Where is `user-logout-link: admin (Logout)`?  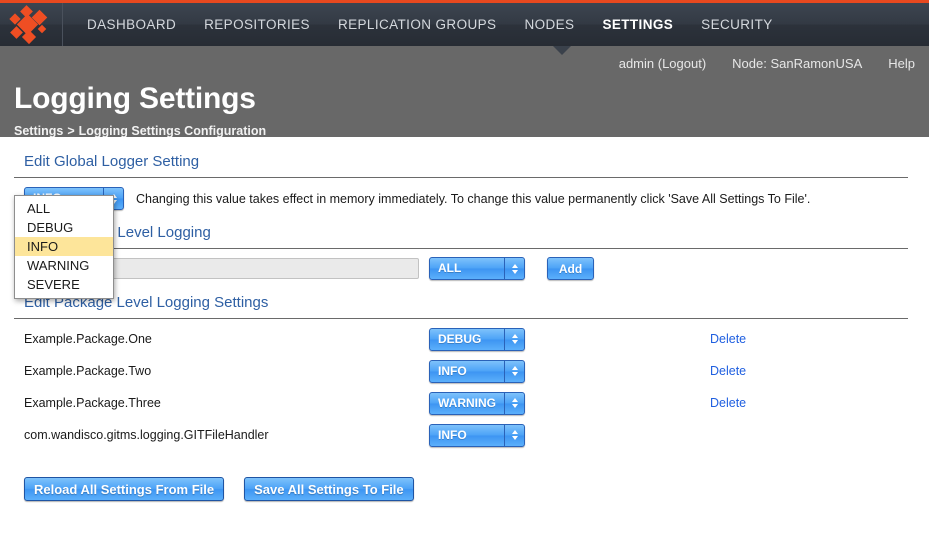
user-logout-link: admin (Logout) is located at coordinates (649, 63).